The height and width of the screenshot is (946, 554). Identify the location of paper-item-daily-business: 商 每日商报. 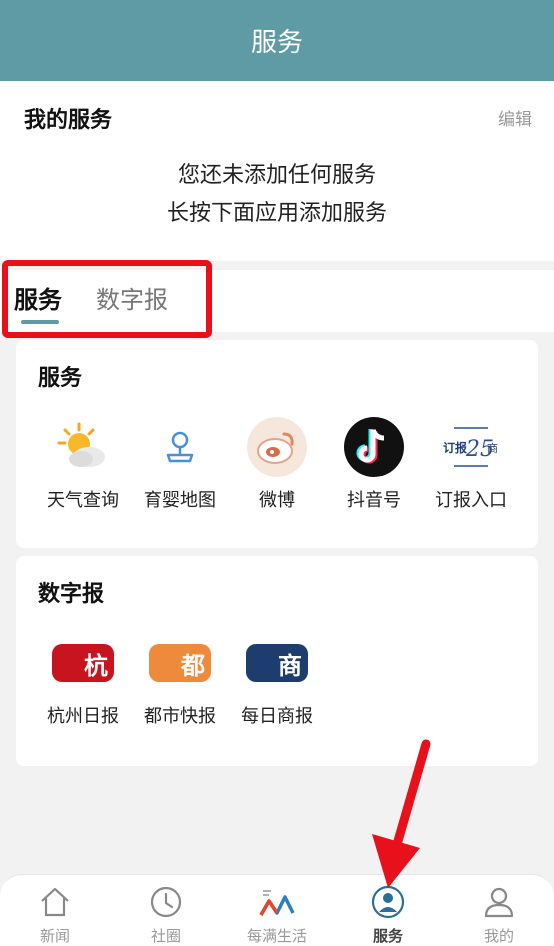
(277, 680).